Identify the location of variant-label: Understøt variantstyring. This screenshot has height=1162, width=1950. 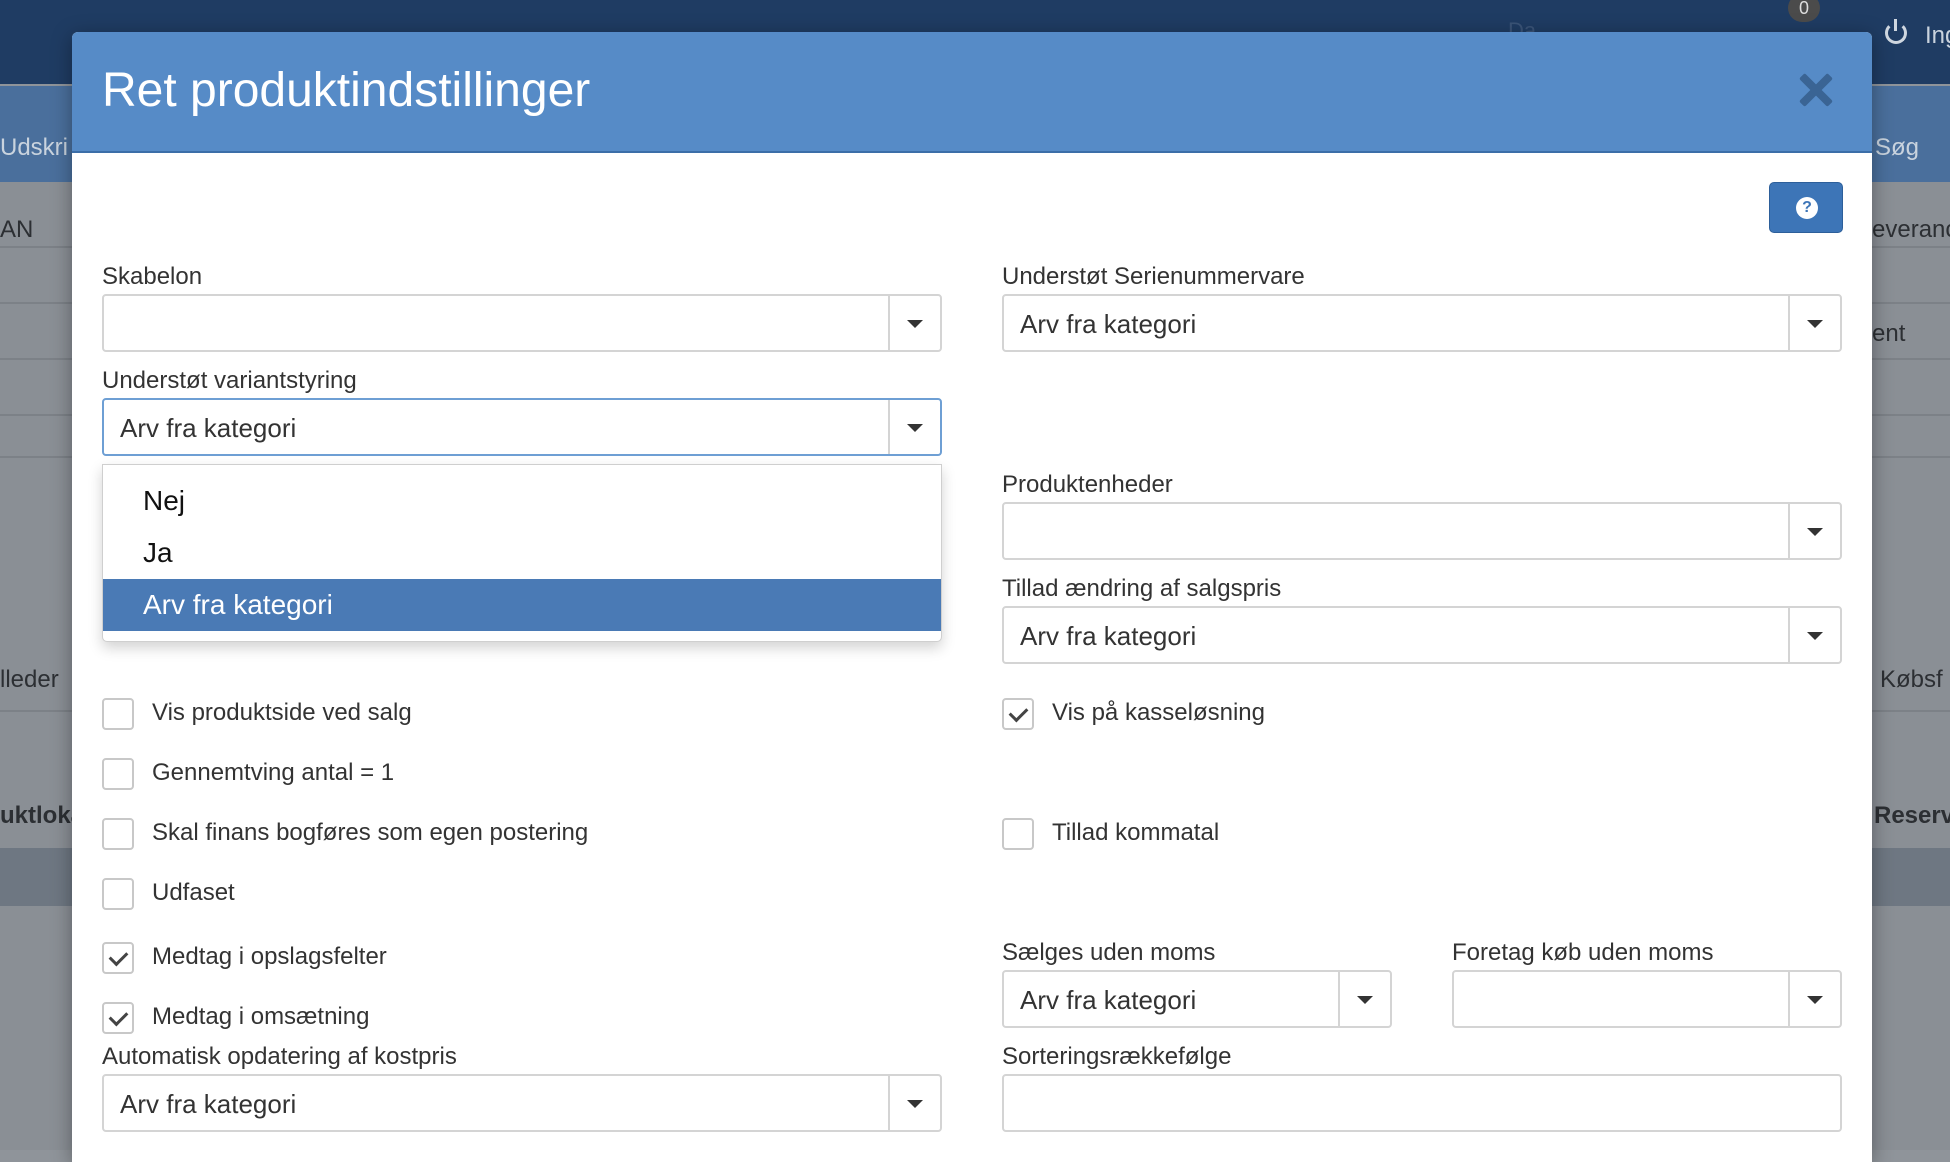
(229, 380).